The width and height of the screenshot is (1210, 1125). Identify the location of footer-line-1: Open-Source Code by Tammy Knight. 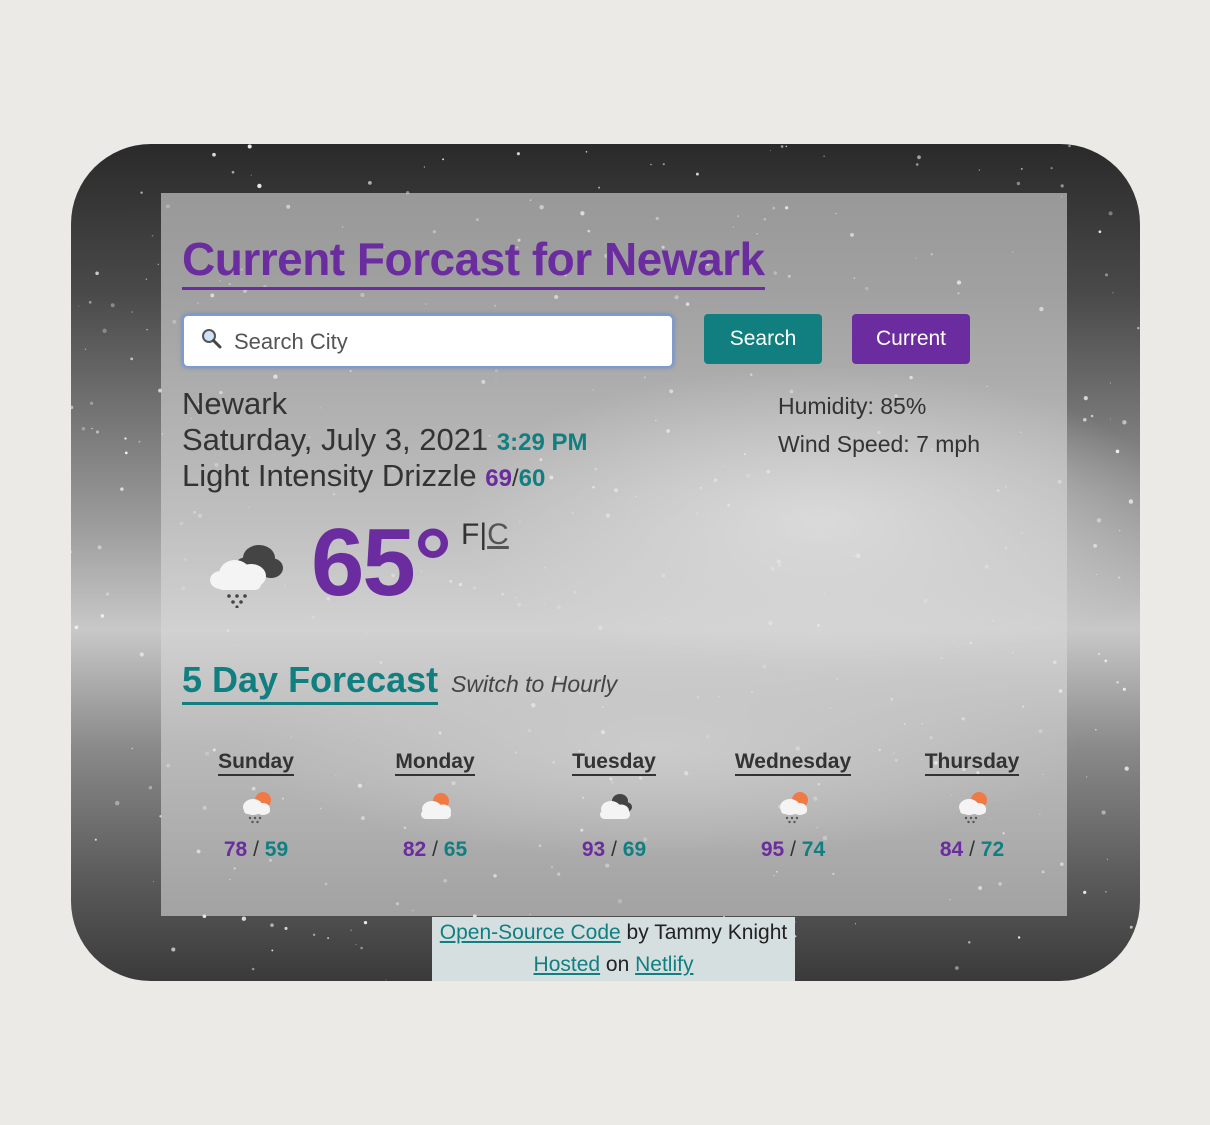
(613, 933).